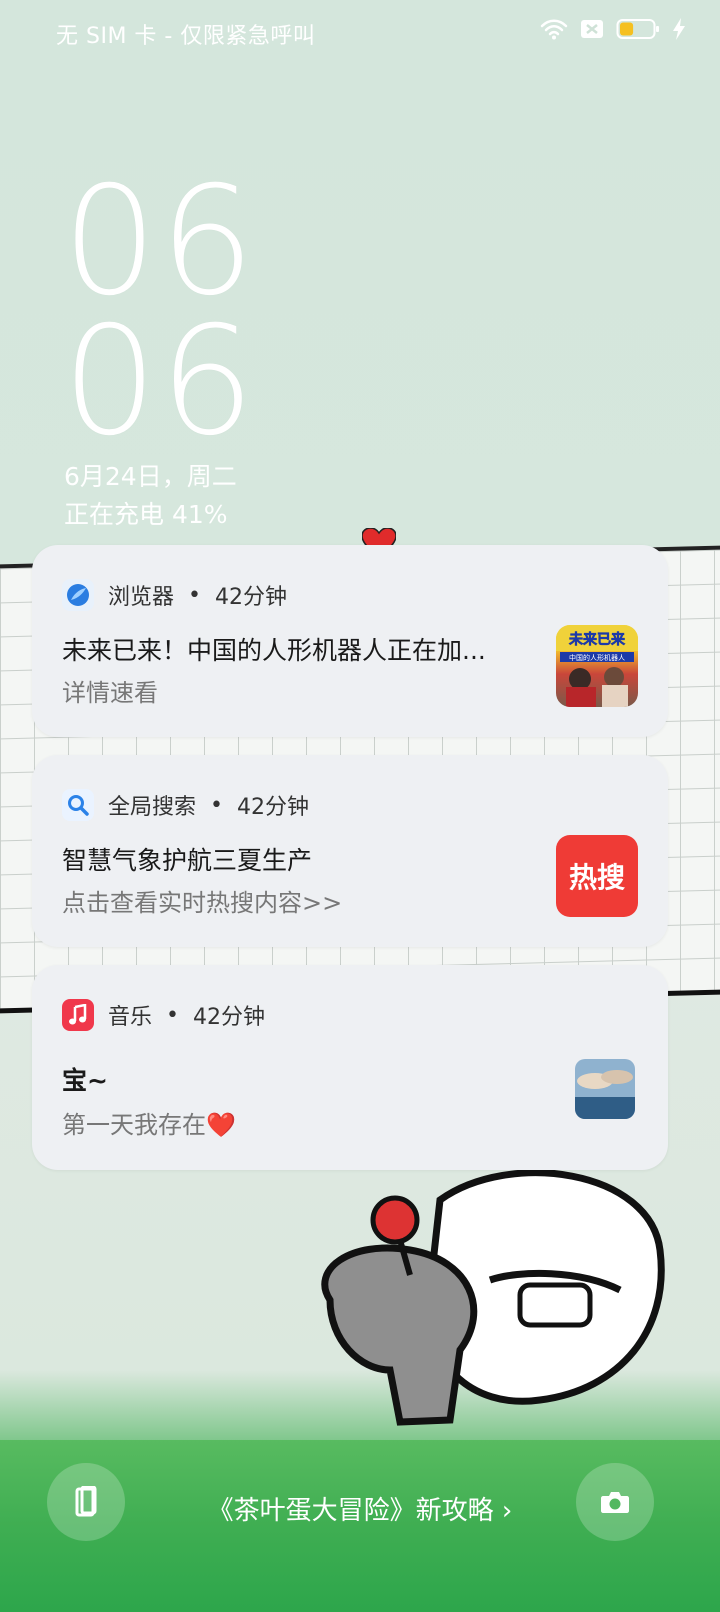  What do you see at coordinates (202, 903) in the screenshot?
I see `notification-subtitle: 点击查看实时热搜内容>>` at bounding box center [202, 903].